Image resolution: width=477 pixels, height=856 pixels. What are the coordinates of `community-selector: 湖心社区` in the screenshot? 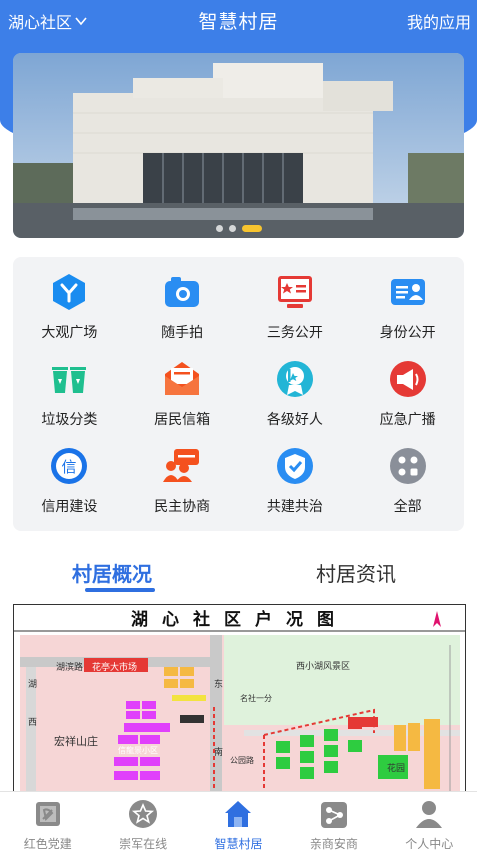 It's located at (48, 21).